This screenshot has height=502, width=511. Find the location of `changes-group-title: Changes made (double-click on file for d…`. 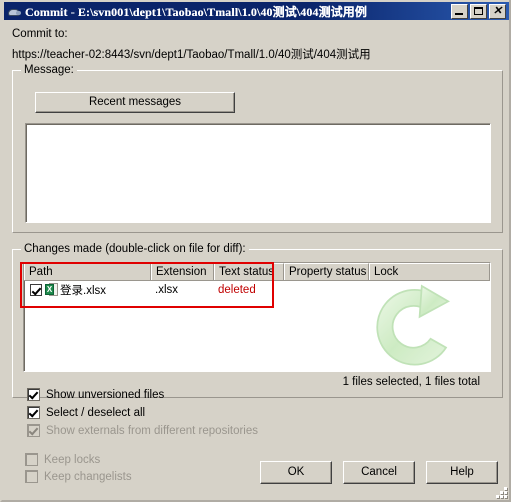

changes-group-title: Changes made (double-click on file for d… is located at coordinates (135, 249).